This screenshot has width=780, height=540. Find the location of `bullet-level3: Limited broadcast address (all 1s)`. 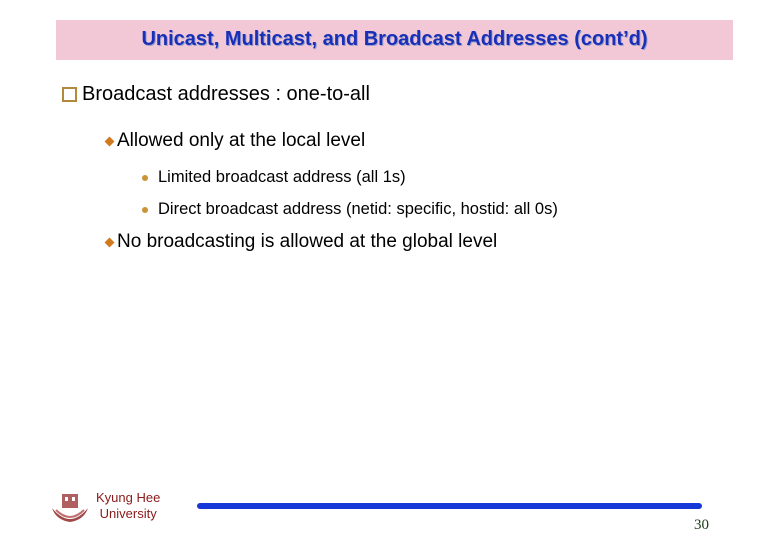

bullet-level3: Limited broadcast address (all 1s) is located at coordinates (274, 177).